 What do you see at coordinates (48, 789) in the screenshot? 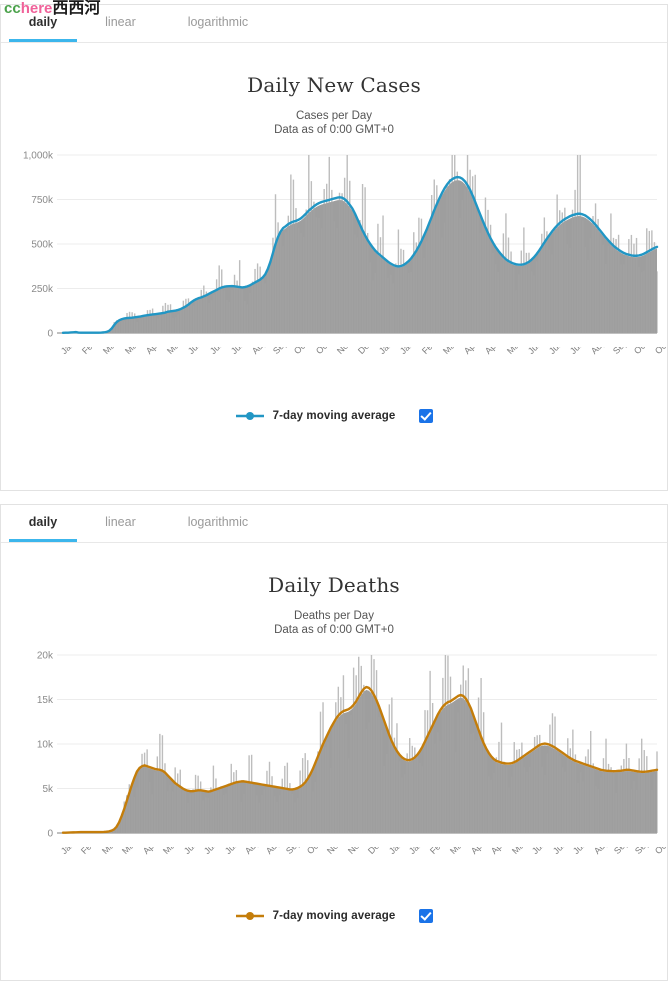
I see `svg-text: 5k` at bounding box center [48, 789].